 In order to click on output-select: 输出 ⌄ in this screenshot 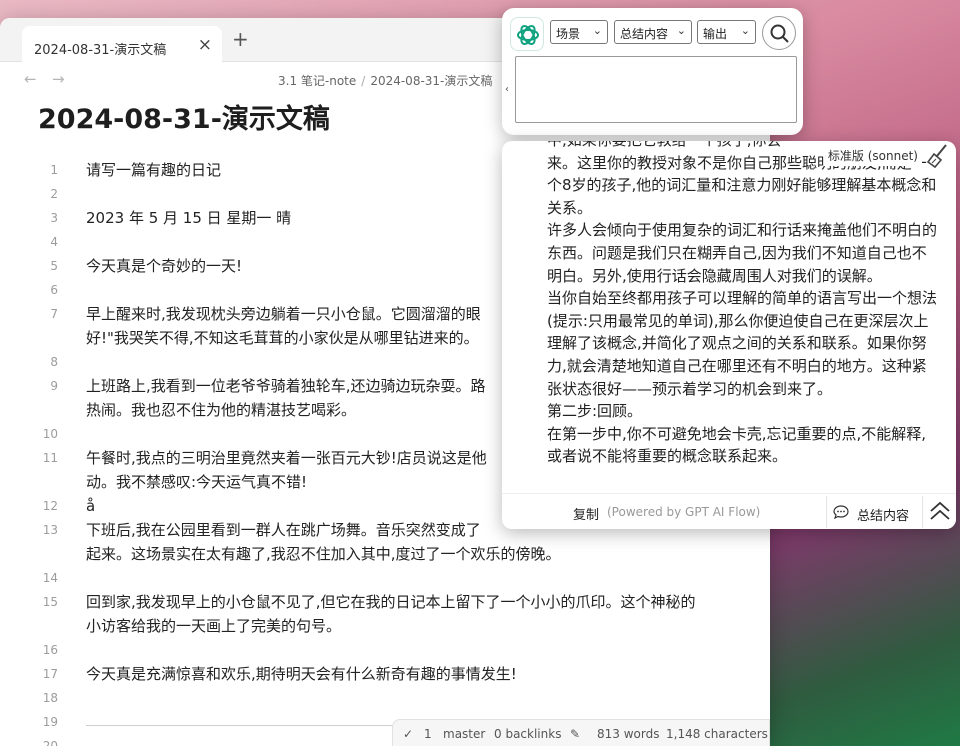, I will do `click(726, 32)`.